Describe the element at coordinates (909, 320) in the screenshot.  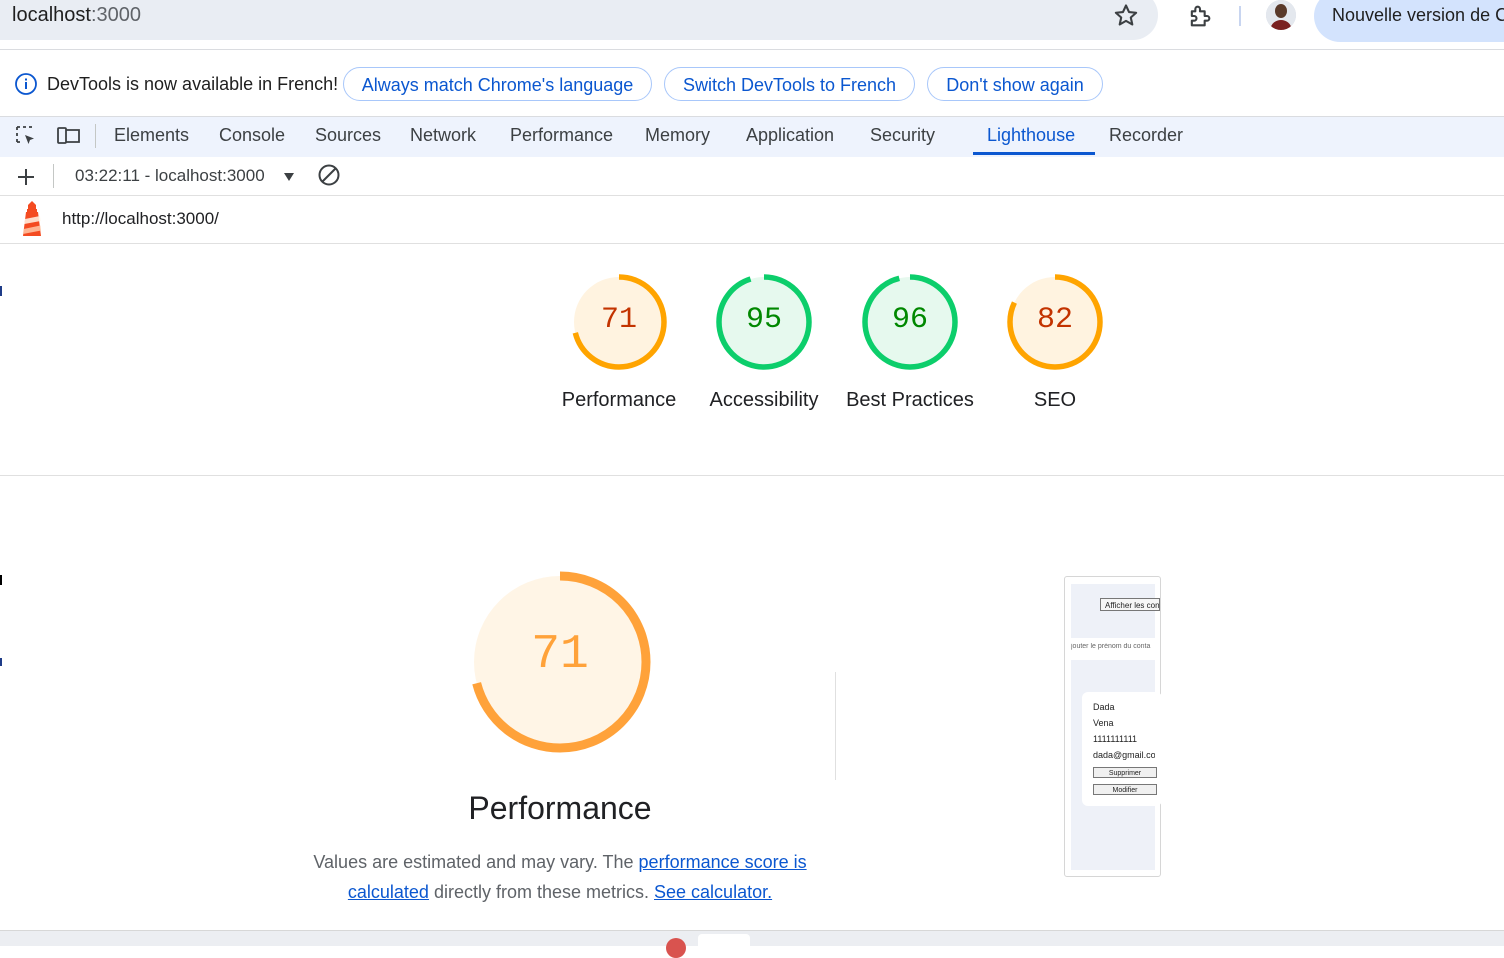
I see `score-value: 96` at that location.